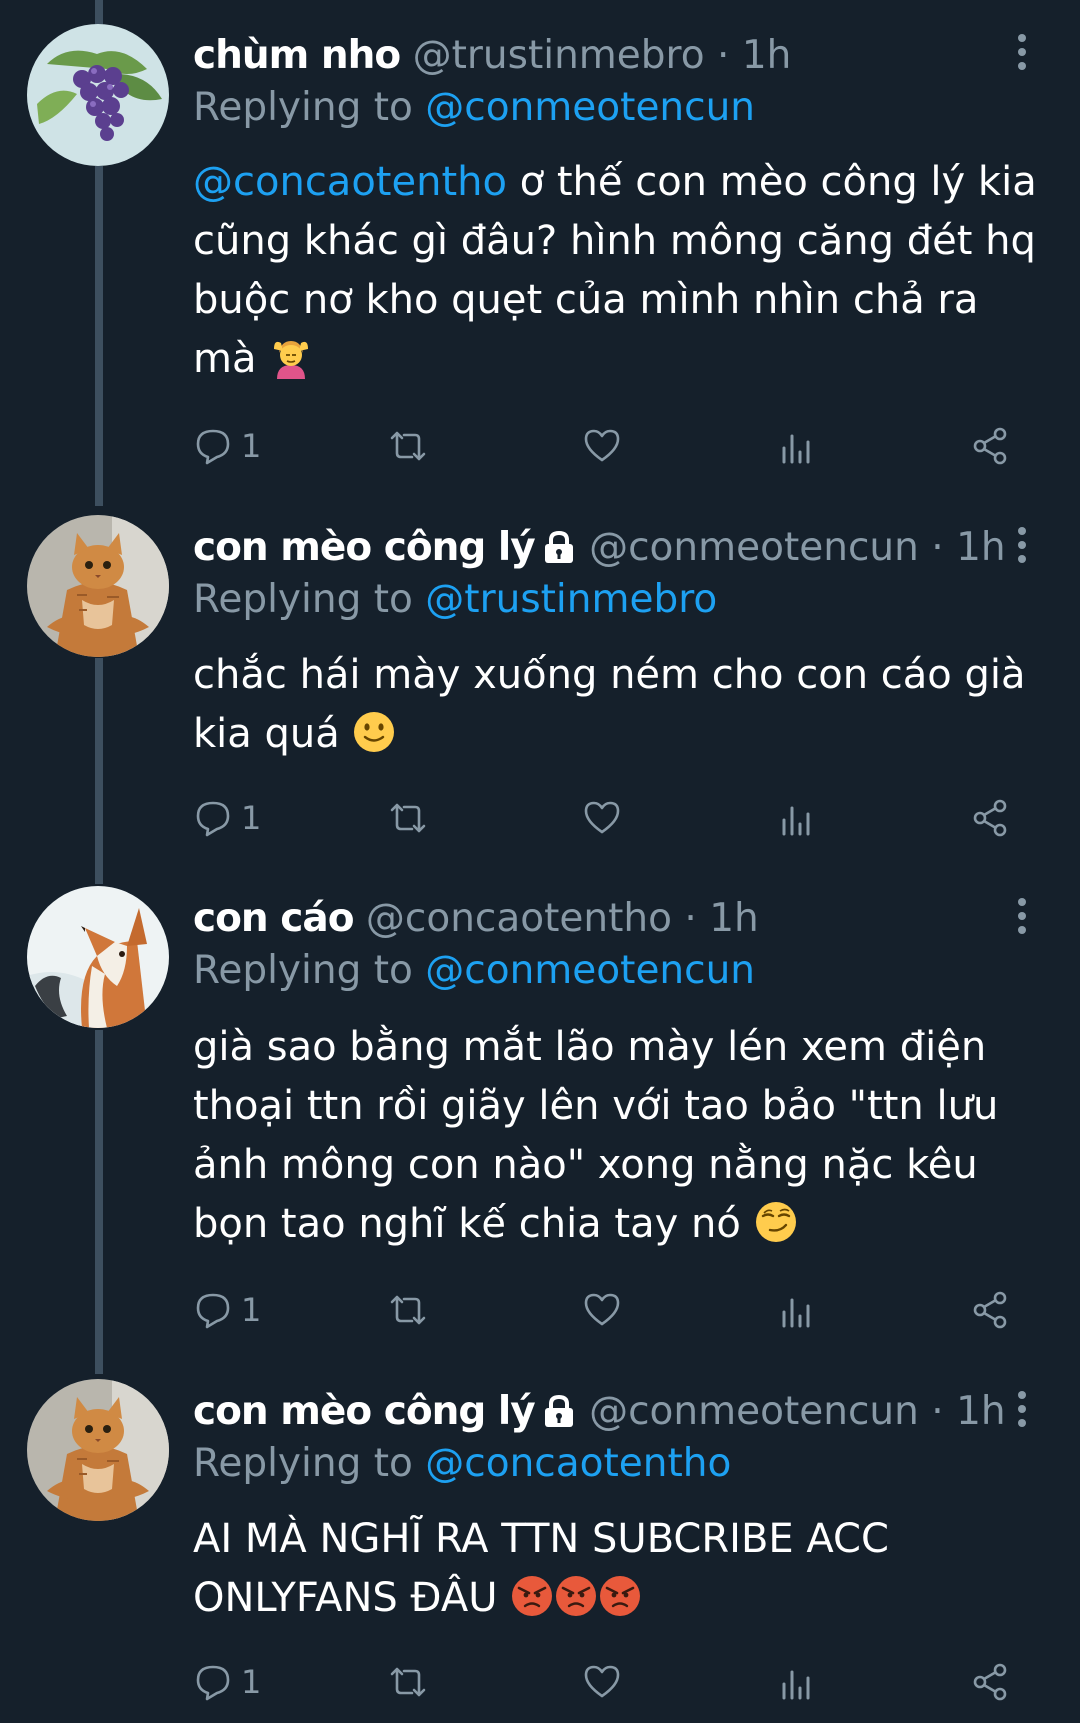  I want to click on slightly-smiling-face-emoji, so click(374, 732).